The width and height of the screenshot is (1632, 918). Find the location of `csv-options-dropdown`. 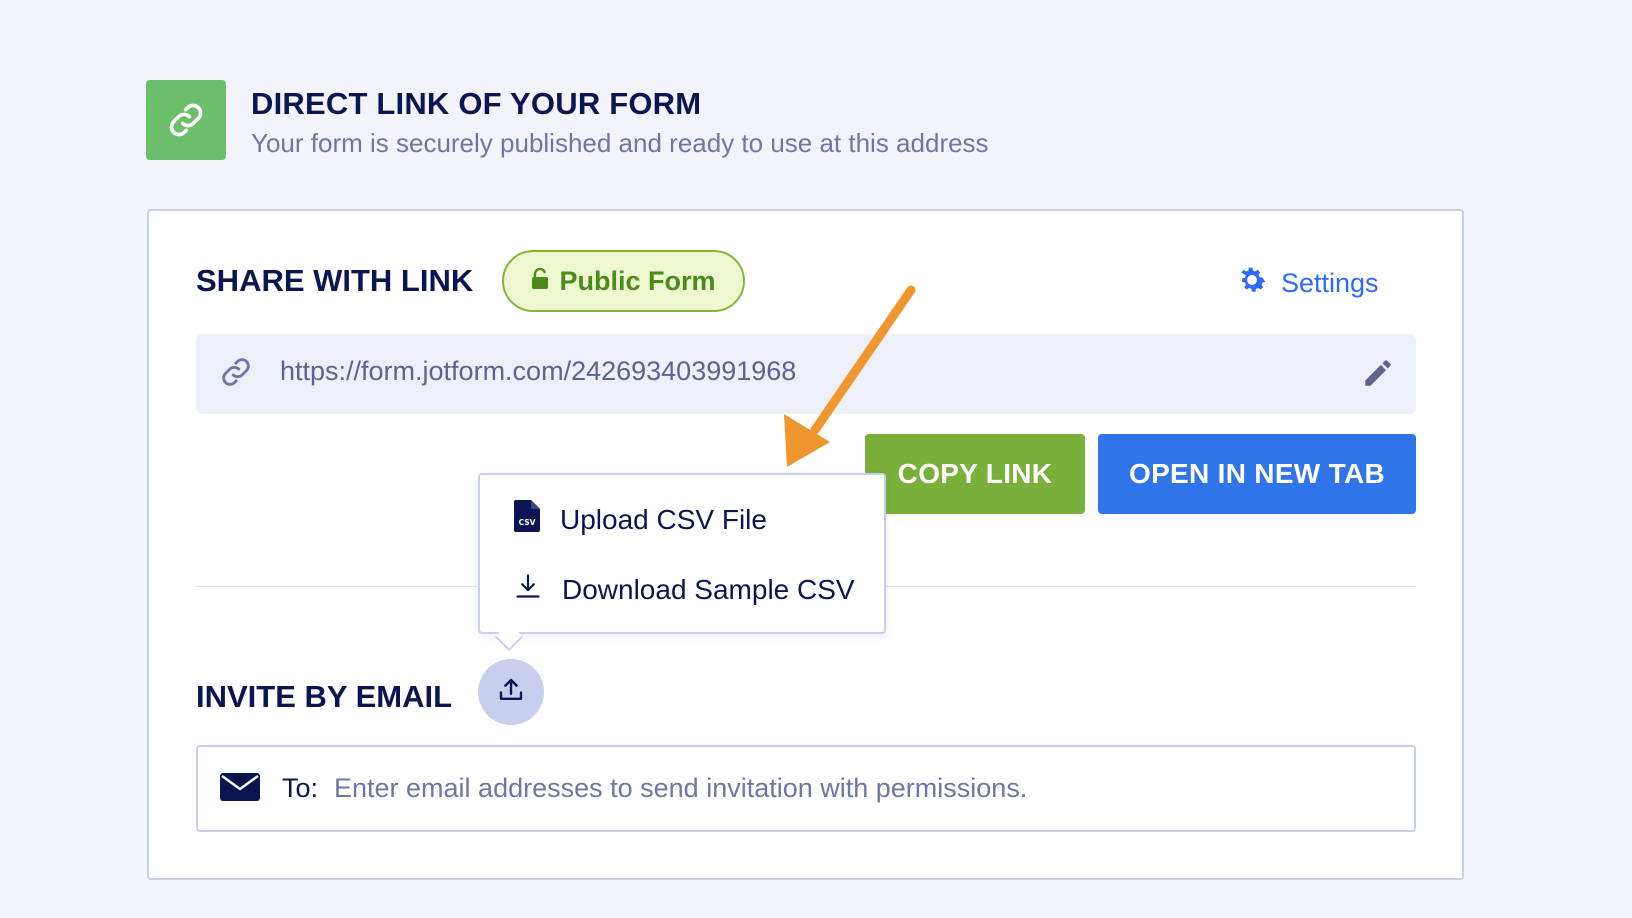

csv-options-dropdown is located at coordinates (682, 553).